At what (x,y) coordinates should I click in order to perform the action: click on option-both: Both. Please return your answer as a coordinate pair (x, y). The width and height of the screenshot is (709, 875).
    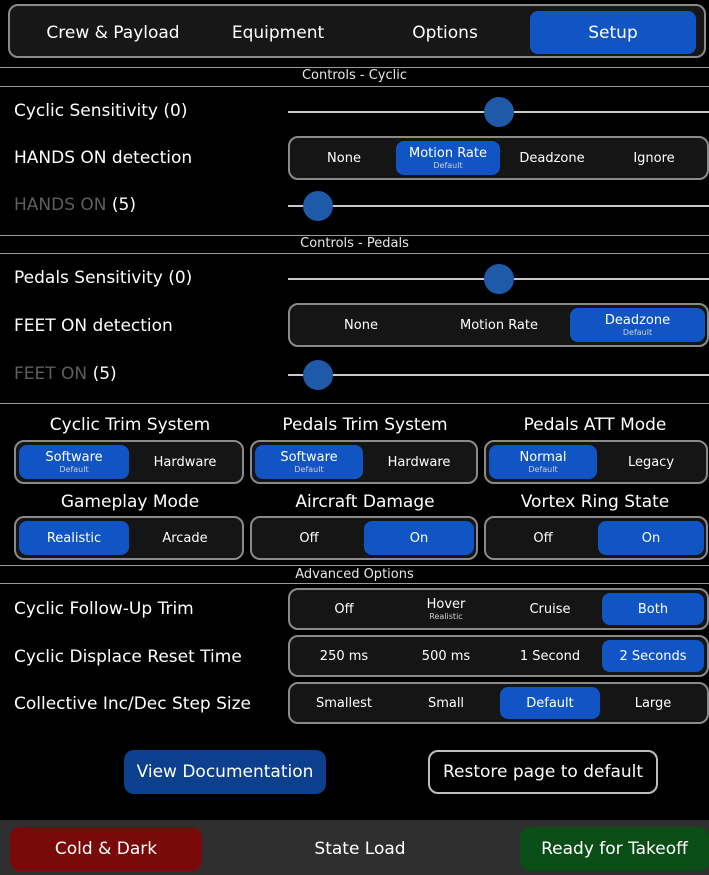
    Looking at the image, I should click on (653, 609).